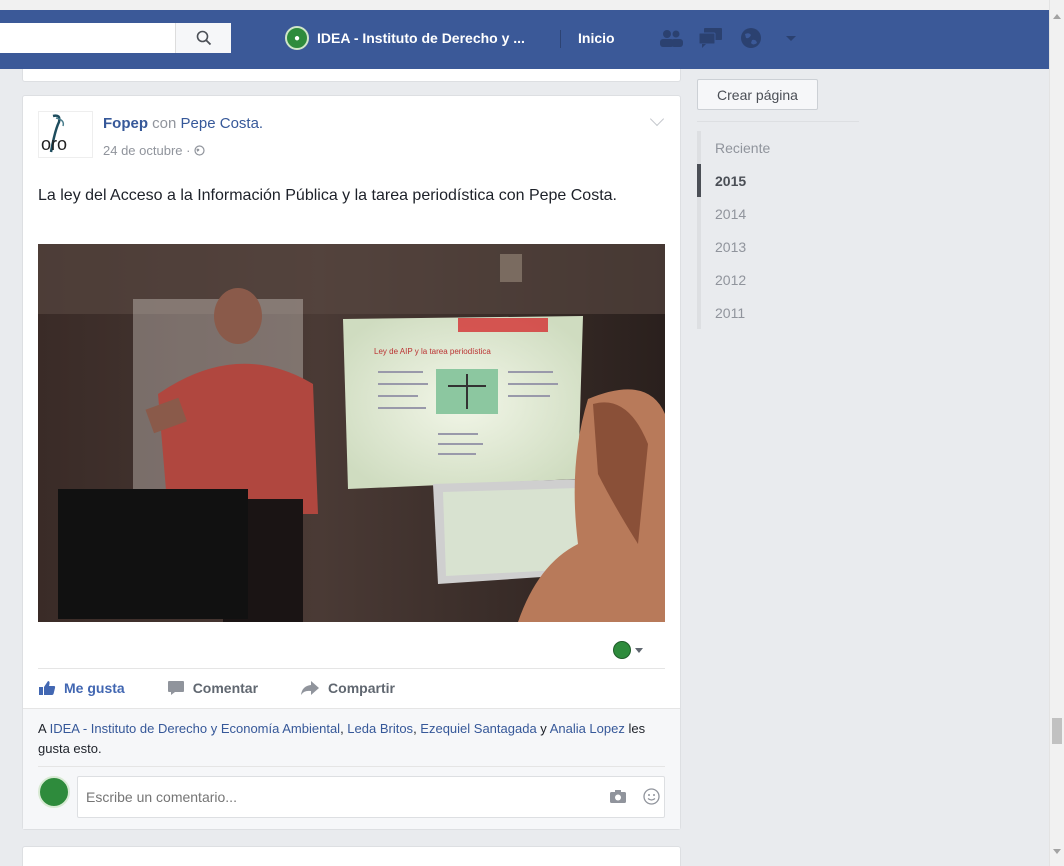 This screenshot has width=1064, height=866. Describe the element at coordinates (777, 279) in the screenshot. I see `timeline-item-2012: 2012` at that location.